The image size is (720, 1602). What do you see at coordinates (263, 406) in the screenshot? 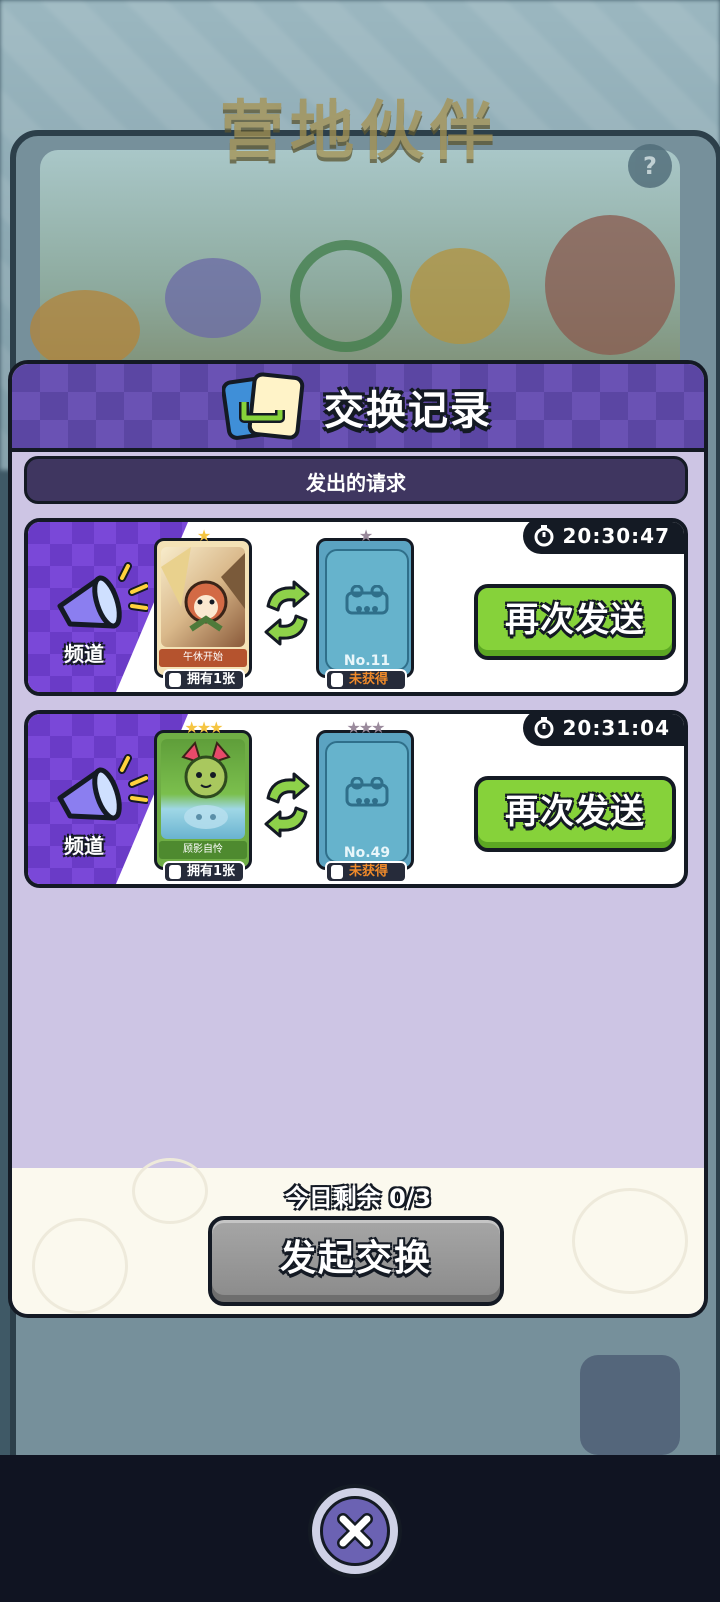
I see `card-exchange-icon` at bounding box center [263, 406].